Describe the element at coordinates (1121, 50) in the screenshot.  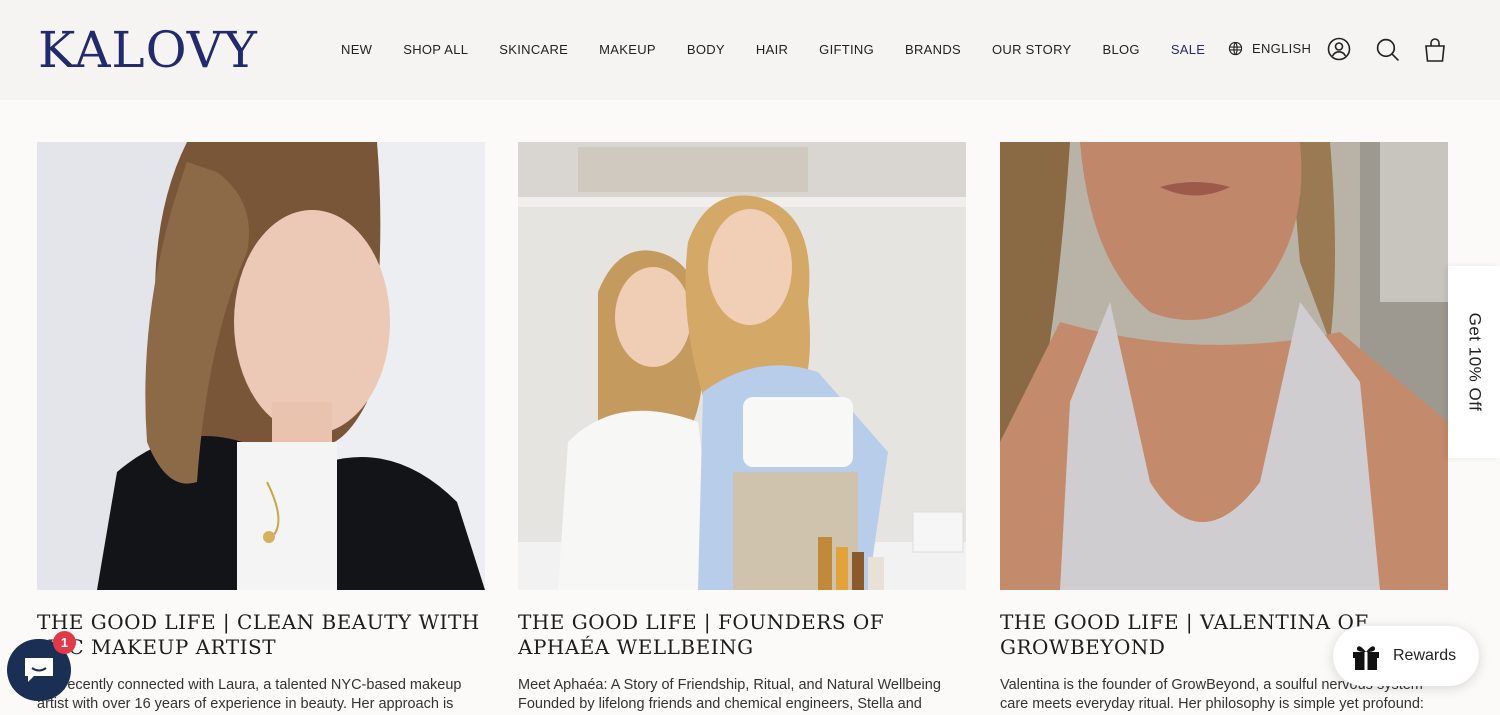
I see `nav-item-blog: BLOG` at that location.